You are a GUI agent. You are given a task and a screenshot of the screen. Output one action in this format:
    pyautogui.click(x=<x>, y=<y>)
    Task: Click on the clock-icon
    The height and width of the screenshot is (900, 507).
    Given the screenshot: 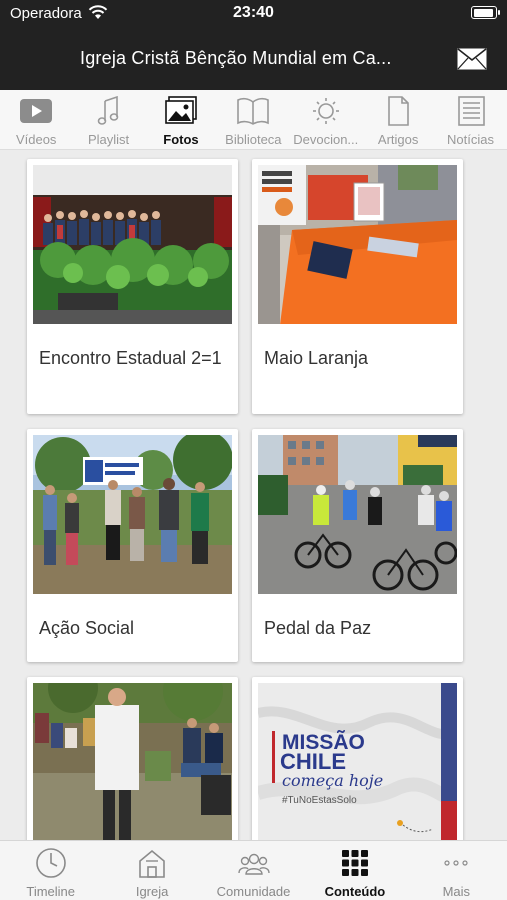 What is the action you would take?
    pyautogui.click(x=50, y=863)
    